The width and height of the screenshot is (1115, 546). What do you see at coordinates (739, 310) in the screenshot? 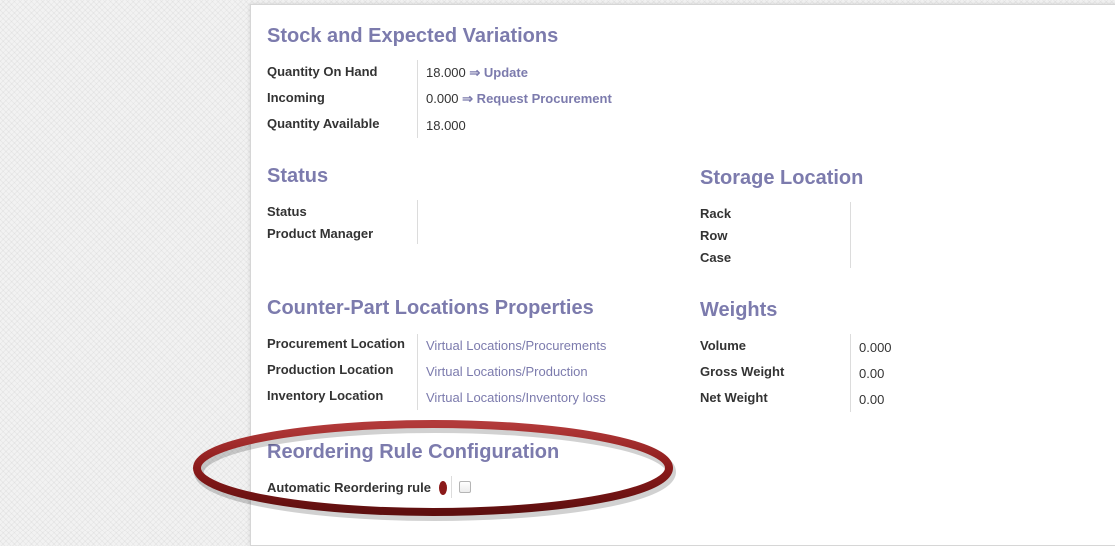
I see `weights-section-title: Weights` at bounding box center [739, 310].